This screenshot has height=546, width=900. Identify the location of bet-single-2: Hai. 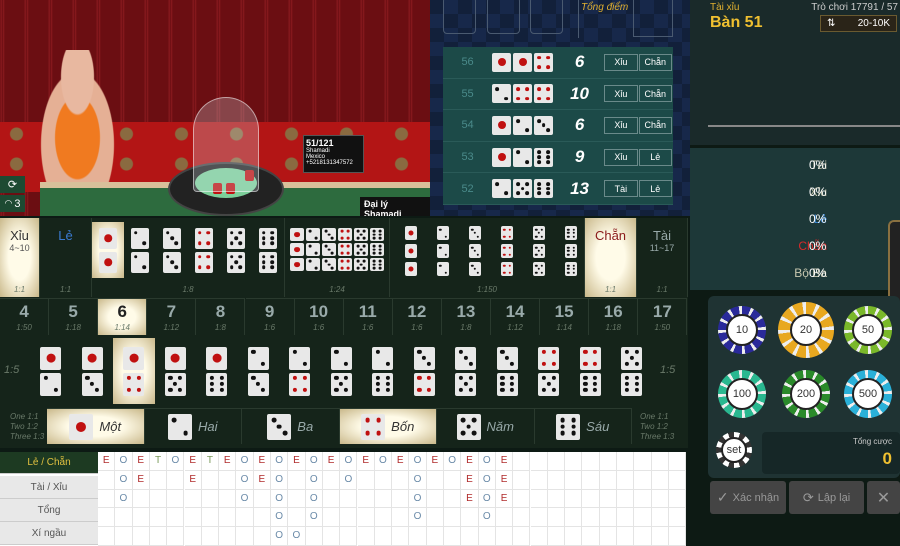
(193, 426).